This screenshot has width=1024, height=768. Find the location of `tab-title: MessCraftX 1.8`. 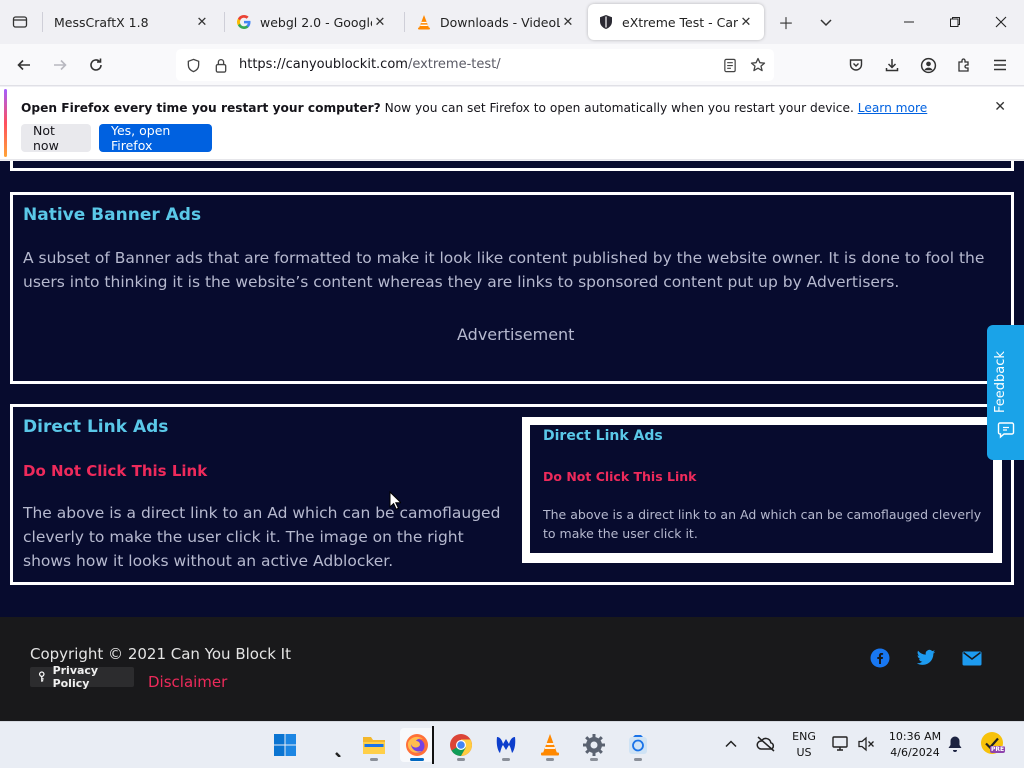

tab-title: MessCraftX 1.8 is located at coordinates (101, 22).